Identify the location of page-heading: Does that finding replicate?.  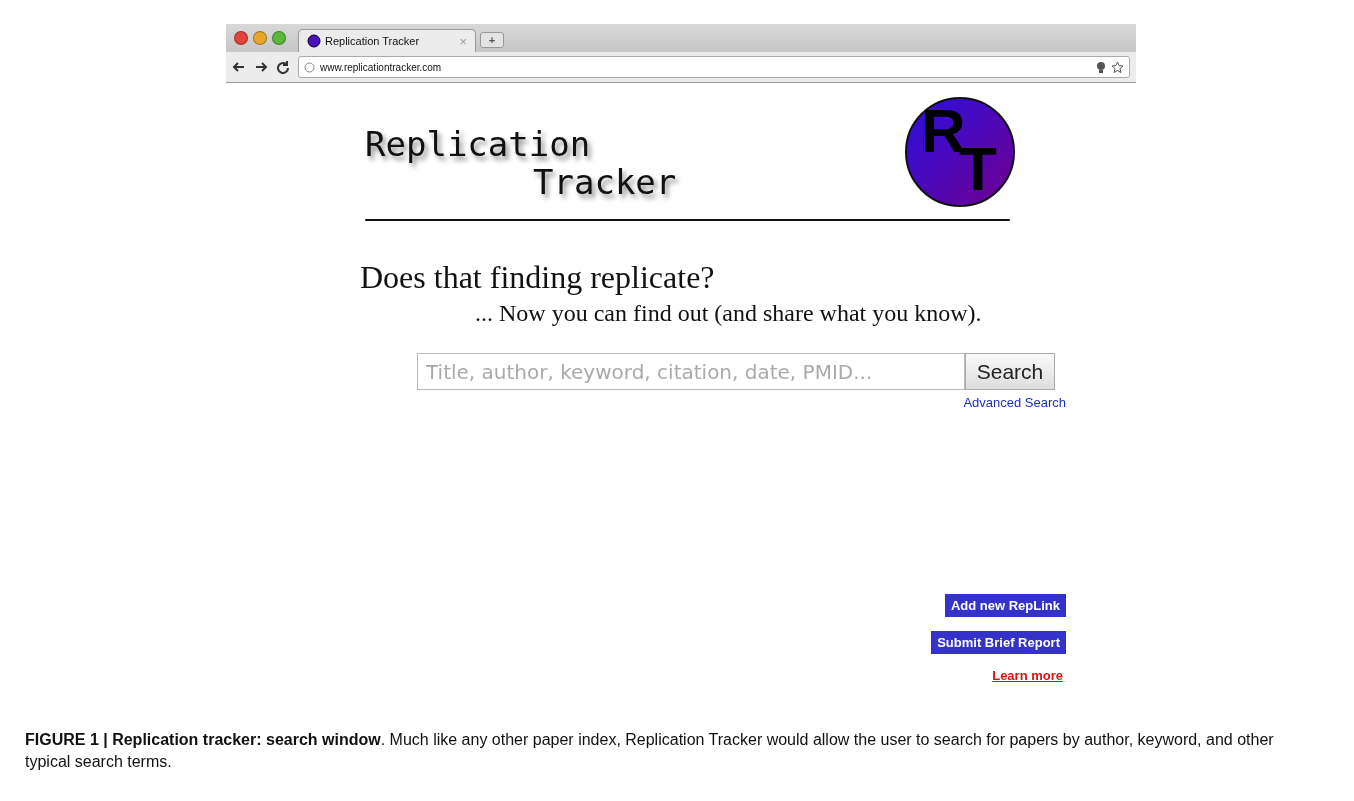
(538, 278).